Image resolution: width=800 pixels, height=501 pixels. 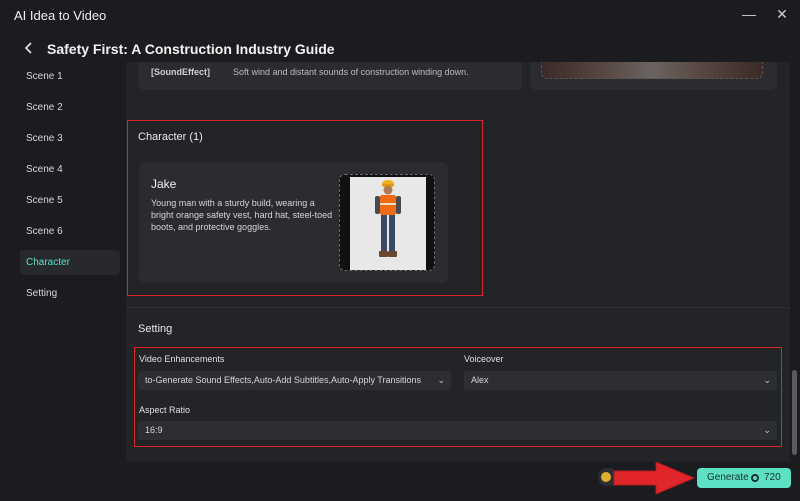 I want to click on credit-count: 720, so click(x=772, y=477).